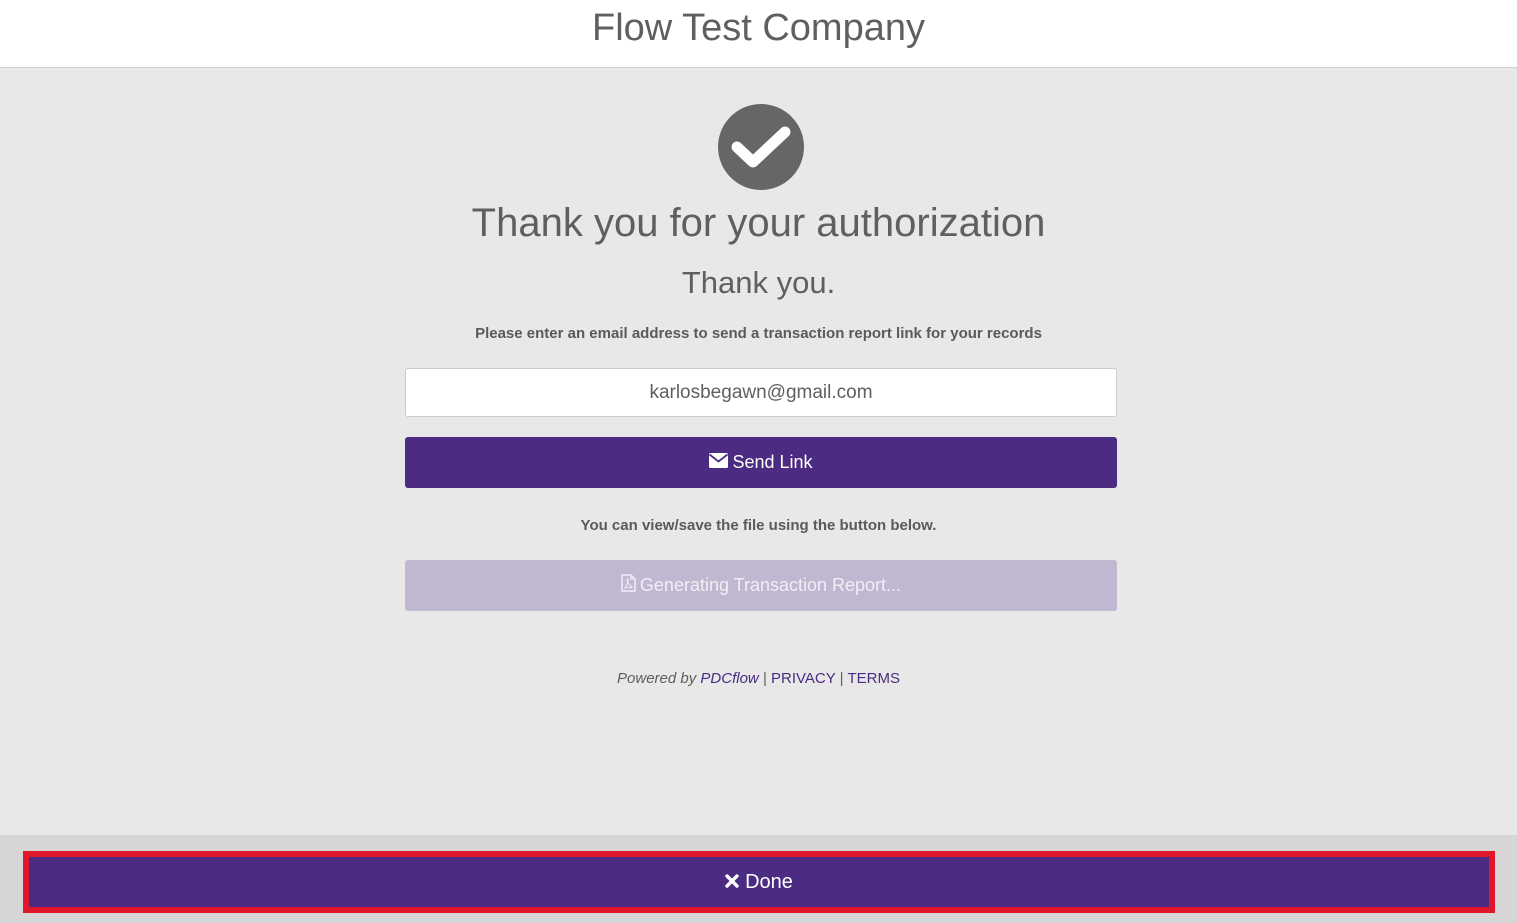 Image resolution: width=1517 pixels, height=923 pixels. I want to click on privacy-link: PRIVACY, so click(803, 678).